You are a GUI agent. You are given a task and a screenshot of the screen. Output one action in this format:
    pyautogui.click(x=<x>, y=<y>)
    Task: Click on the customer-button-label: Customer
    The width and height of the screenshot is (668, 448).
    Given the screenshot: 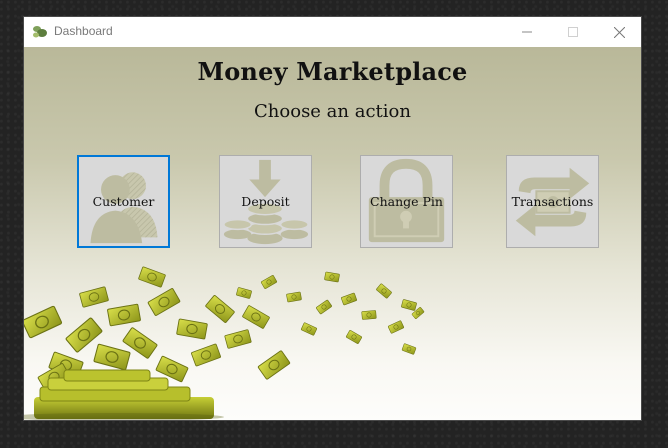 What is the action you would take?
    pyautogui.click(x=123, y=201)
    